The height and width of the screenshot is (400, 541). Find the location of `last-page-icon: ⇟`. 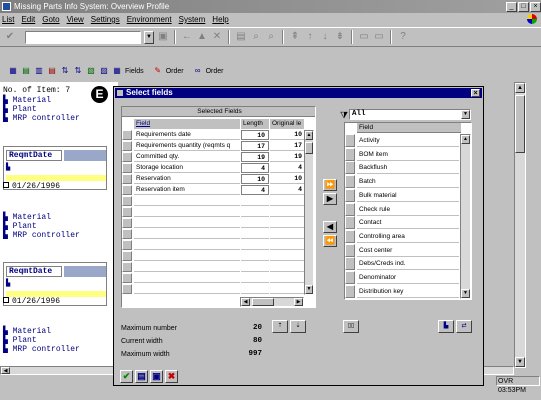

last-page-icon: ⇟ is located at coordinates (340, 37).